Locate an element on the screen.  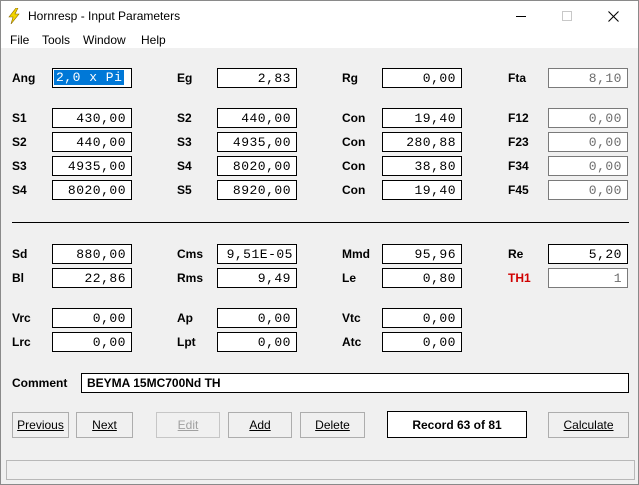
label-s5: S5 is located at coordinates (184, 190).